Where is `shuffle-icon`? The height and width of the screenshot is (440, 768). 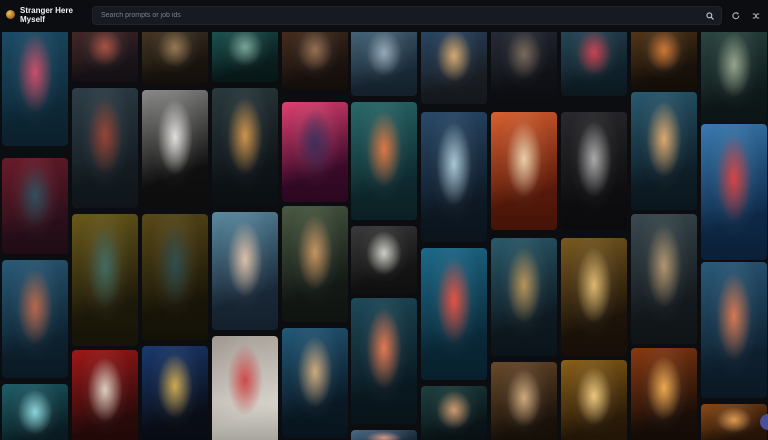 shuffle-icon is located at coordinates (756, 16).